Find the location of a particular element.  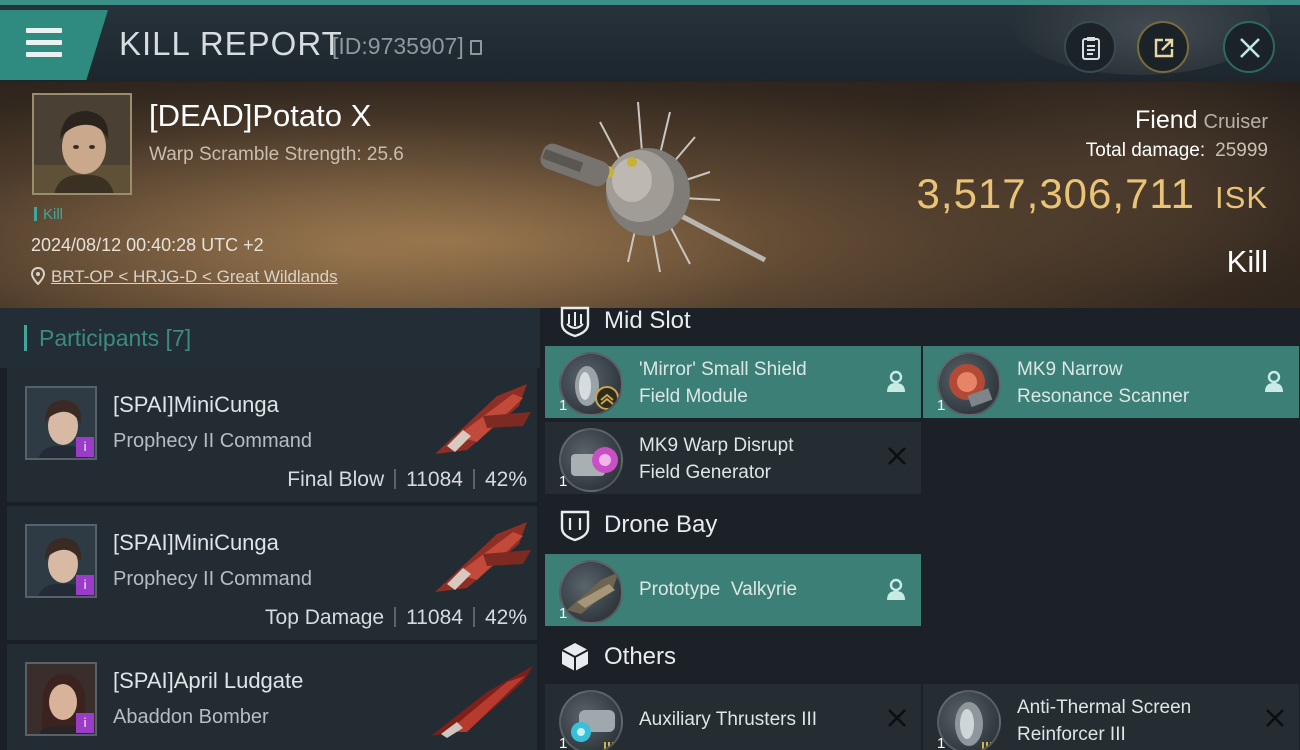

participant-row: i [SPAI]April Ludgate Abaddon Bomber is located at coordinates (272, 697).